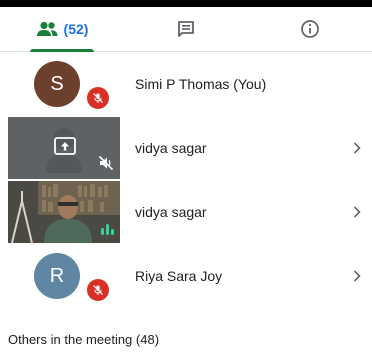  Describe the element at coordinates (76, 29) in the screenshot. I see `people-count: (52)` at that location.